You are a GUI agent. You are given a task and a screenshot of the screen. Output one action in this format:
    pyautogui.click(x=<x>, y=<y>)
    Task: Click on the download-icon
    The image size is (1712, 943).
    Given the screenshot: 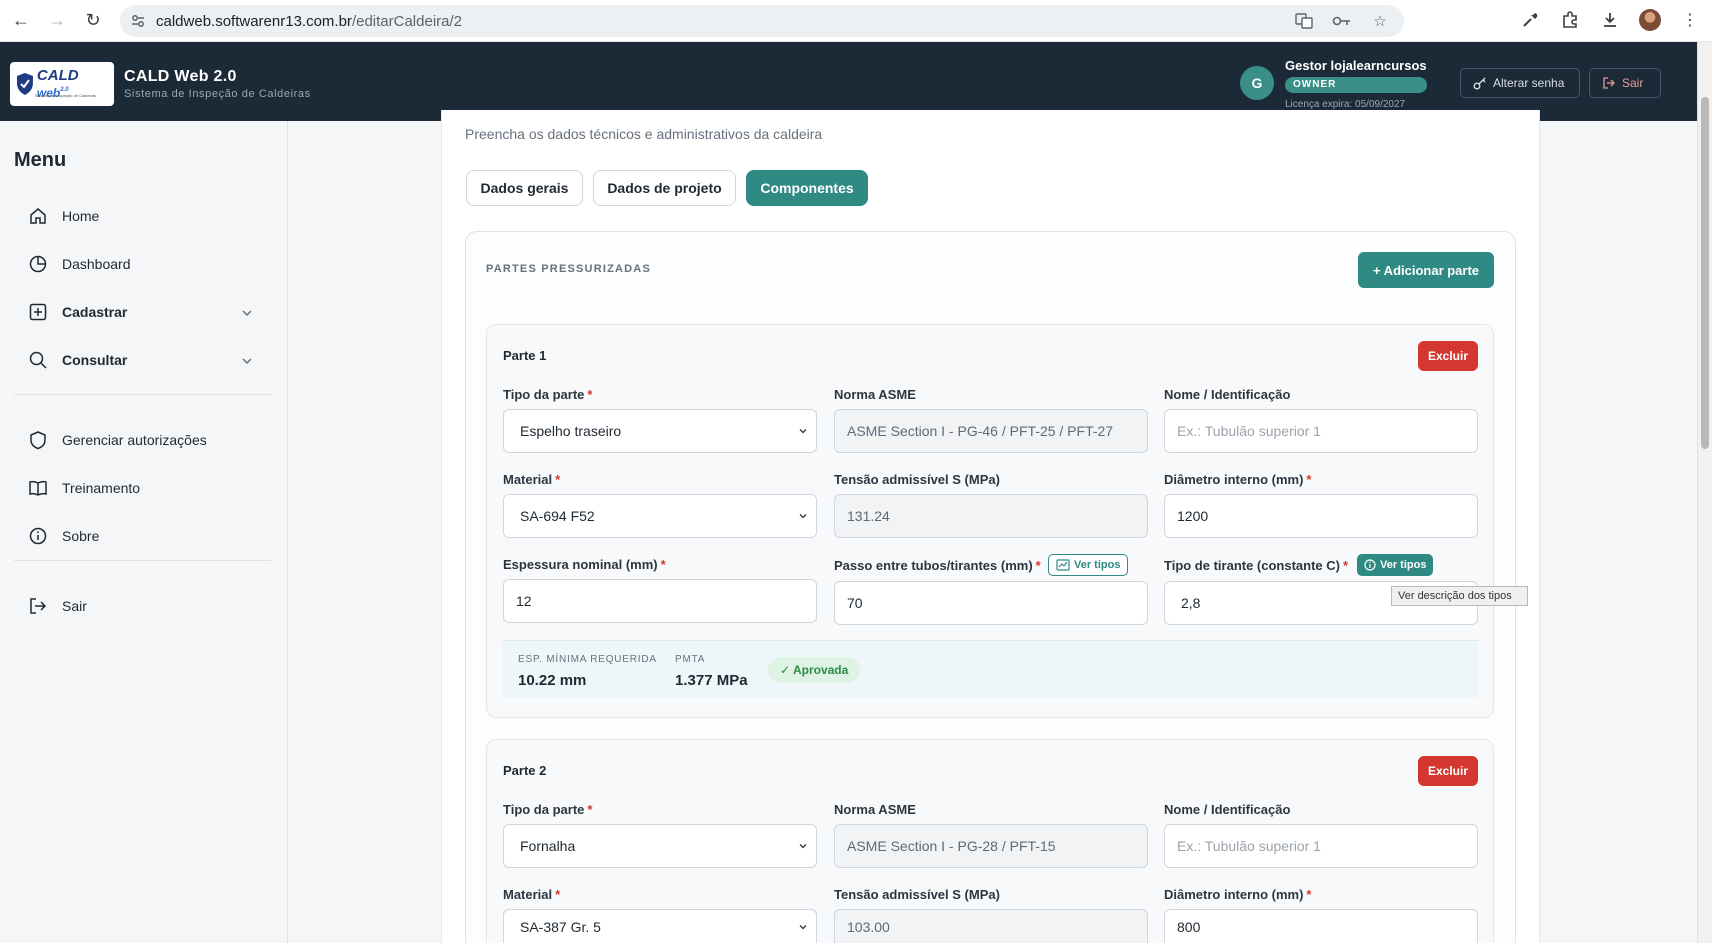 What is the action you would take?
    pyautogui.click(x=1610, y=20)
    